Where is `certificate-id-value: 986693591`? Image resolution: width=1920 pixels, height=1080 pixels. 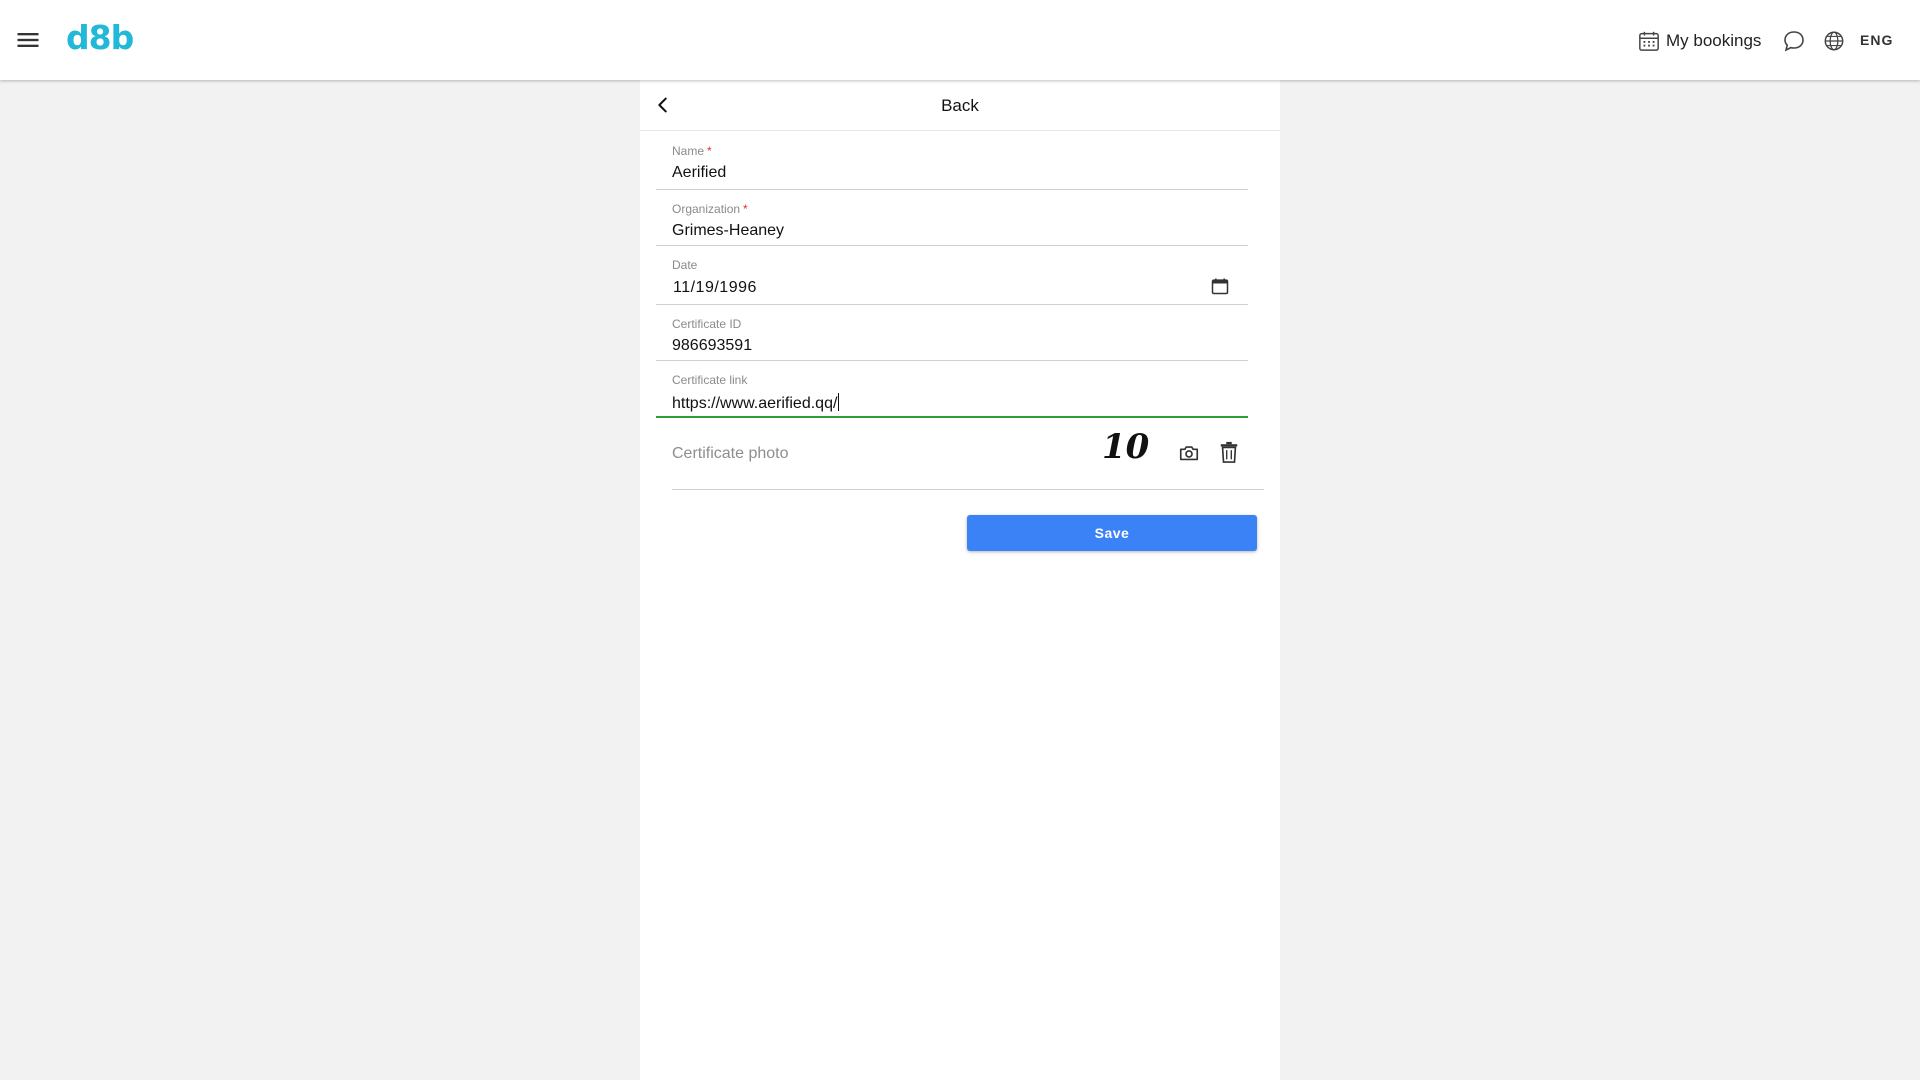
certificate-id-value: 986693591 is located at coordinates (712, 346).